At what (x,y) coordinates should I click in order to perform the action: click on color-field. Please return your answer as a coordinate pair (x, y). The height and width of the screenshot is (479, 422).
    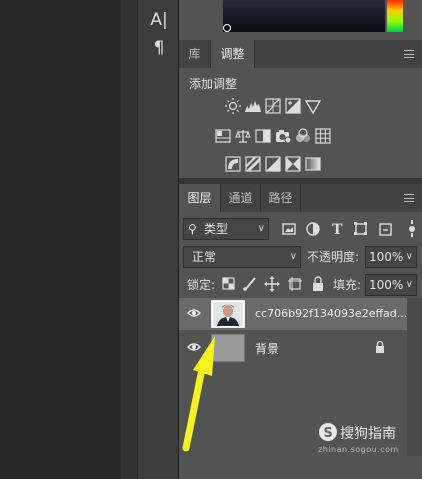
    Looking at the image, I should click on (304, 16).